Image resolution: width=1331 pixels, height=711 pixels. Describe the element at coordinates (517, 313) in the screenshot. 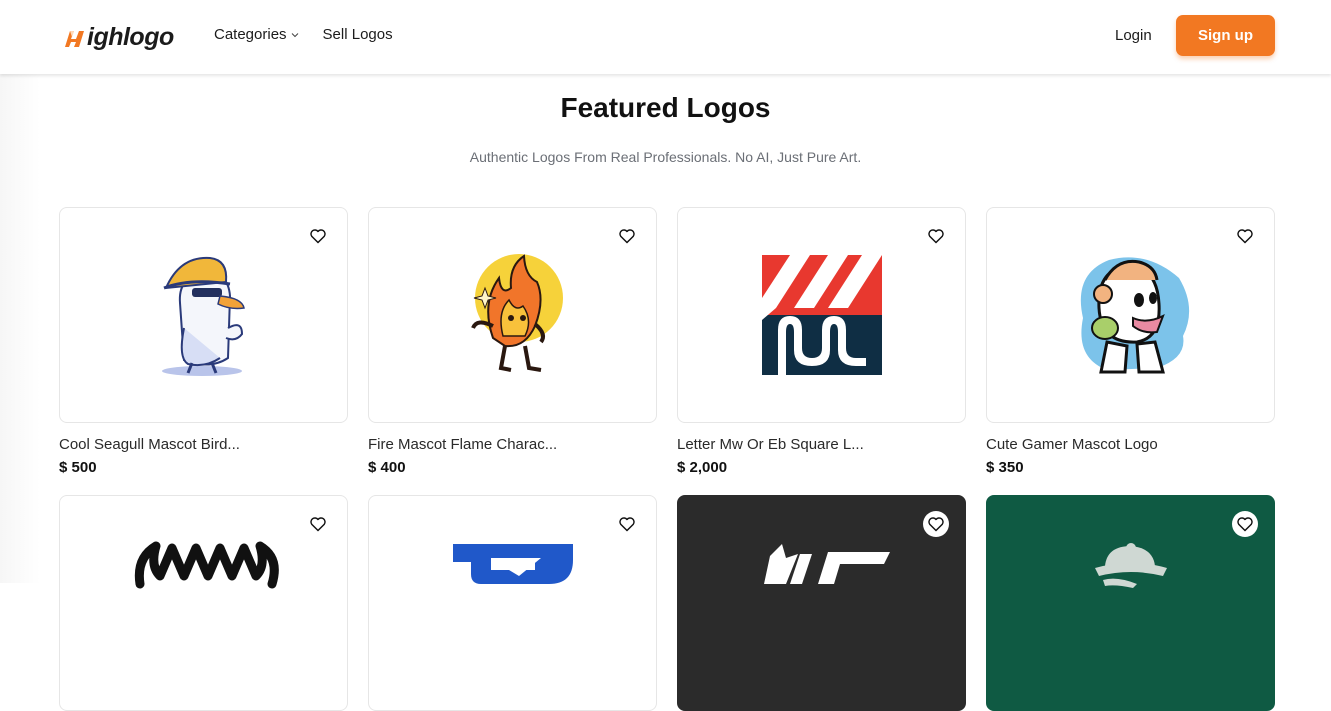

I see `fire-mascot-art` at that location.